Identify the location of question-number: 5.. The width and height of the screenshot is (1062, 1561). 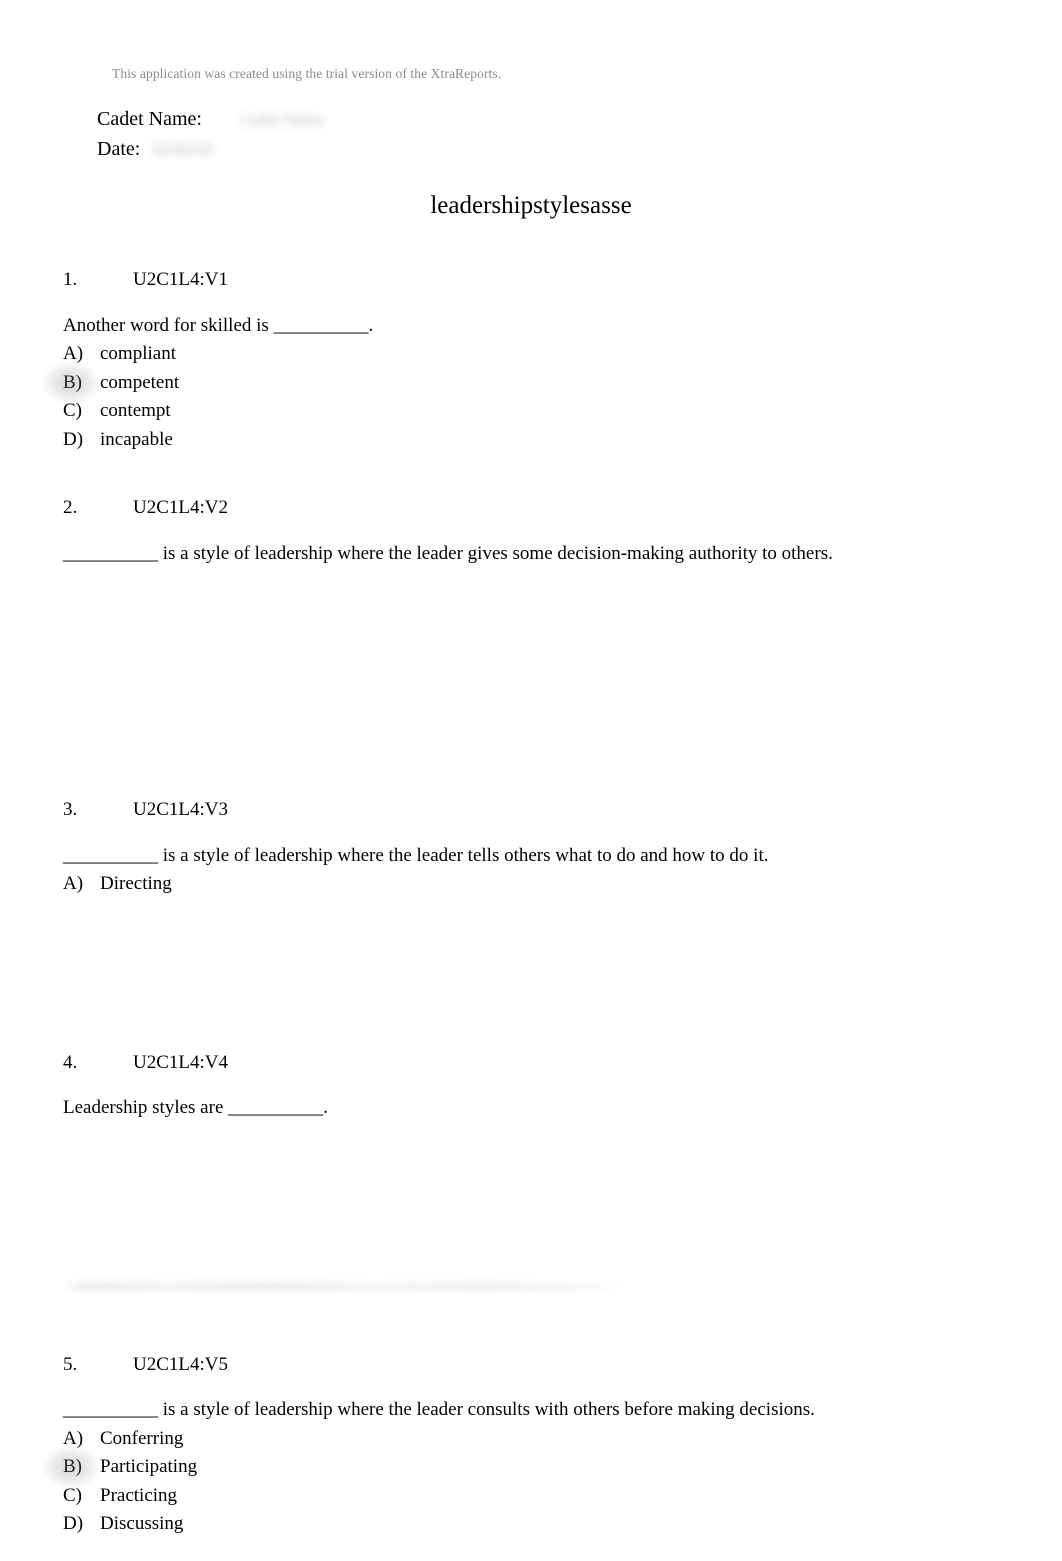
(70, 1364).